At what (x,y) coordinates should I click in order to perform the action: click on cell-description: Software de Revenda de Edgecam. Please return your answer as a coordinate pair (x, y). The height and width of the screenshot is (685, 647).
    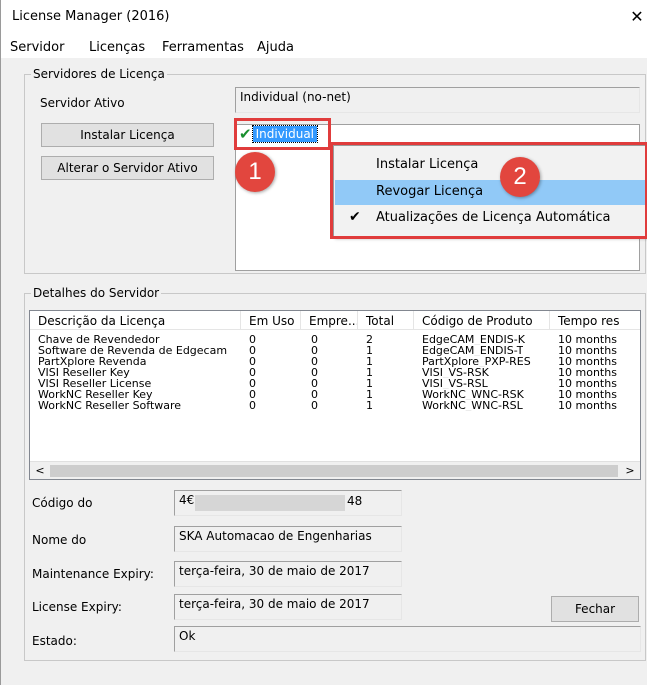
    Looking at the image, I should click on (133, 350).